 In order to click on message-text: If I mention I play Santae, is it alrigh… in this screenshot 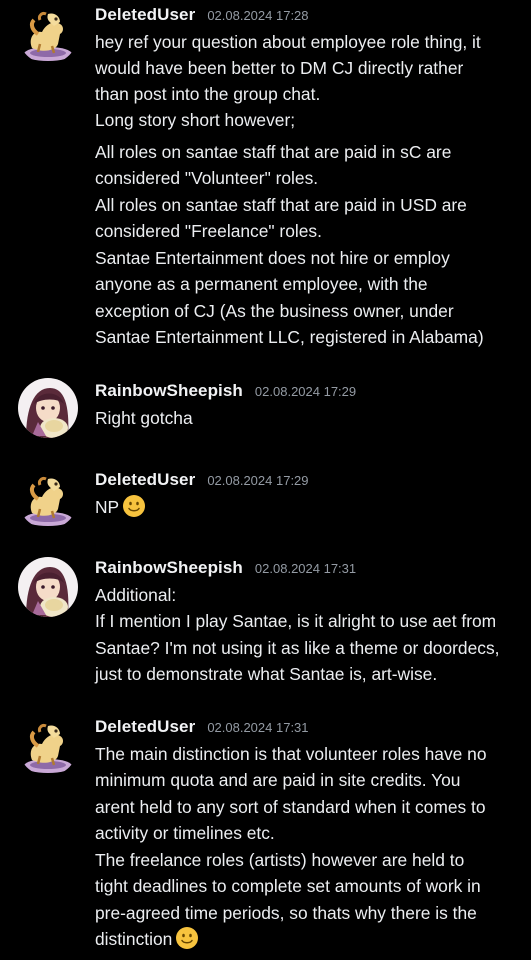, I will do `click(296, 621)`.